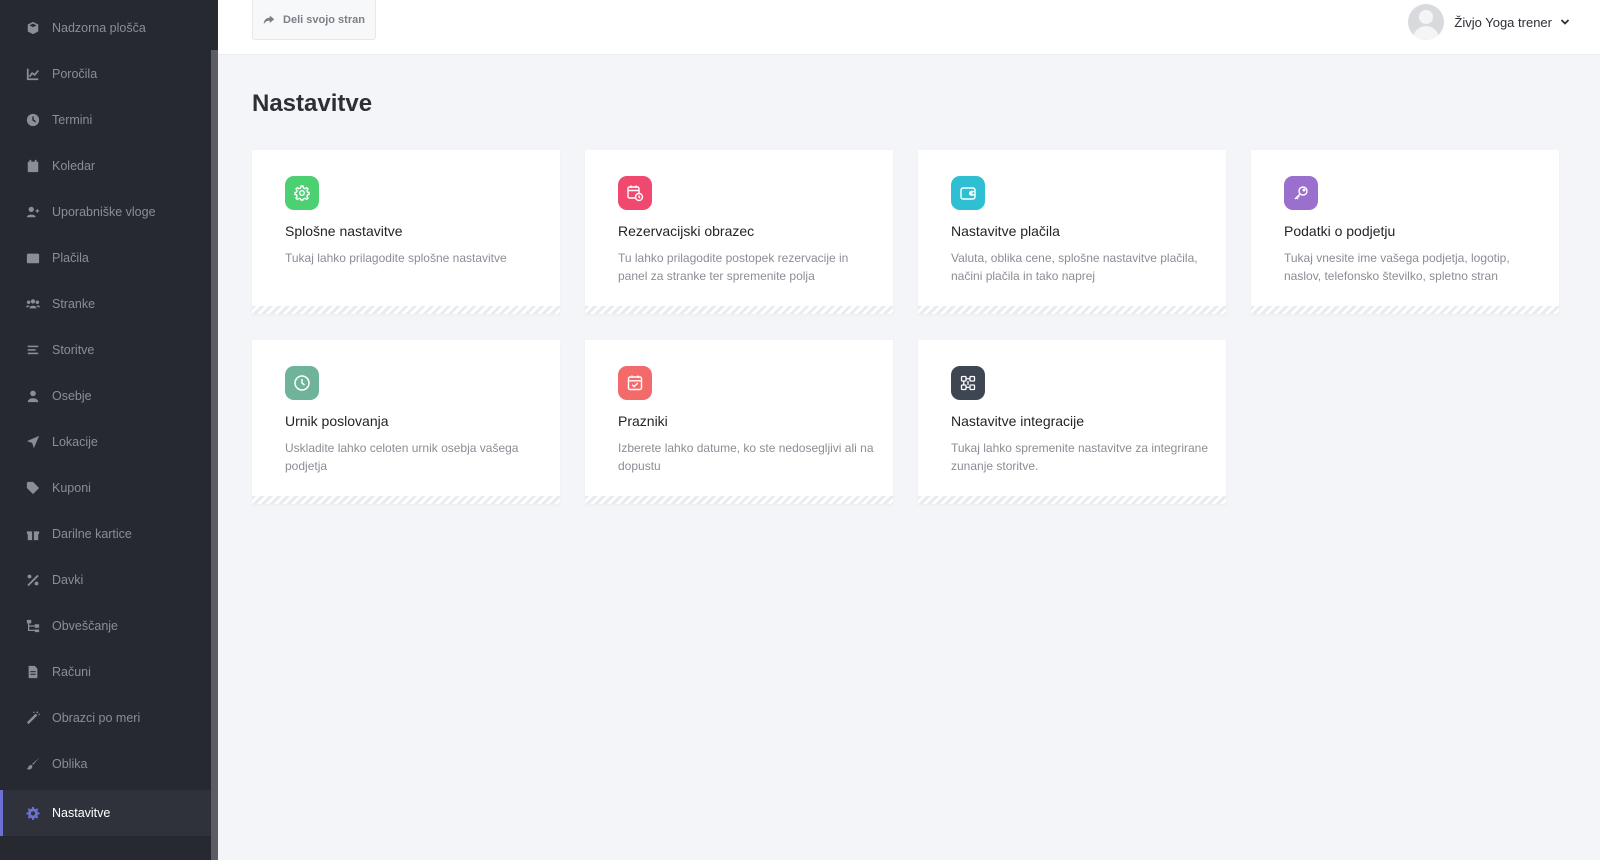  What do you see at coordinates (33, 74) in the screenshot?
I see `chart-line-icon` at bounding box center [33, 74].